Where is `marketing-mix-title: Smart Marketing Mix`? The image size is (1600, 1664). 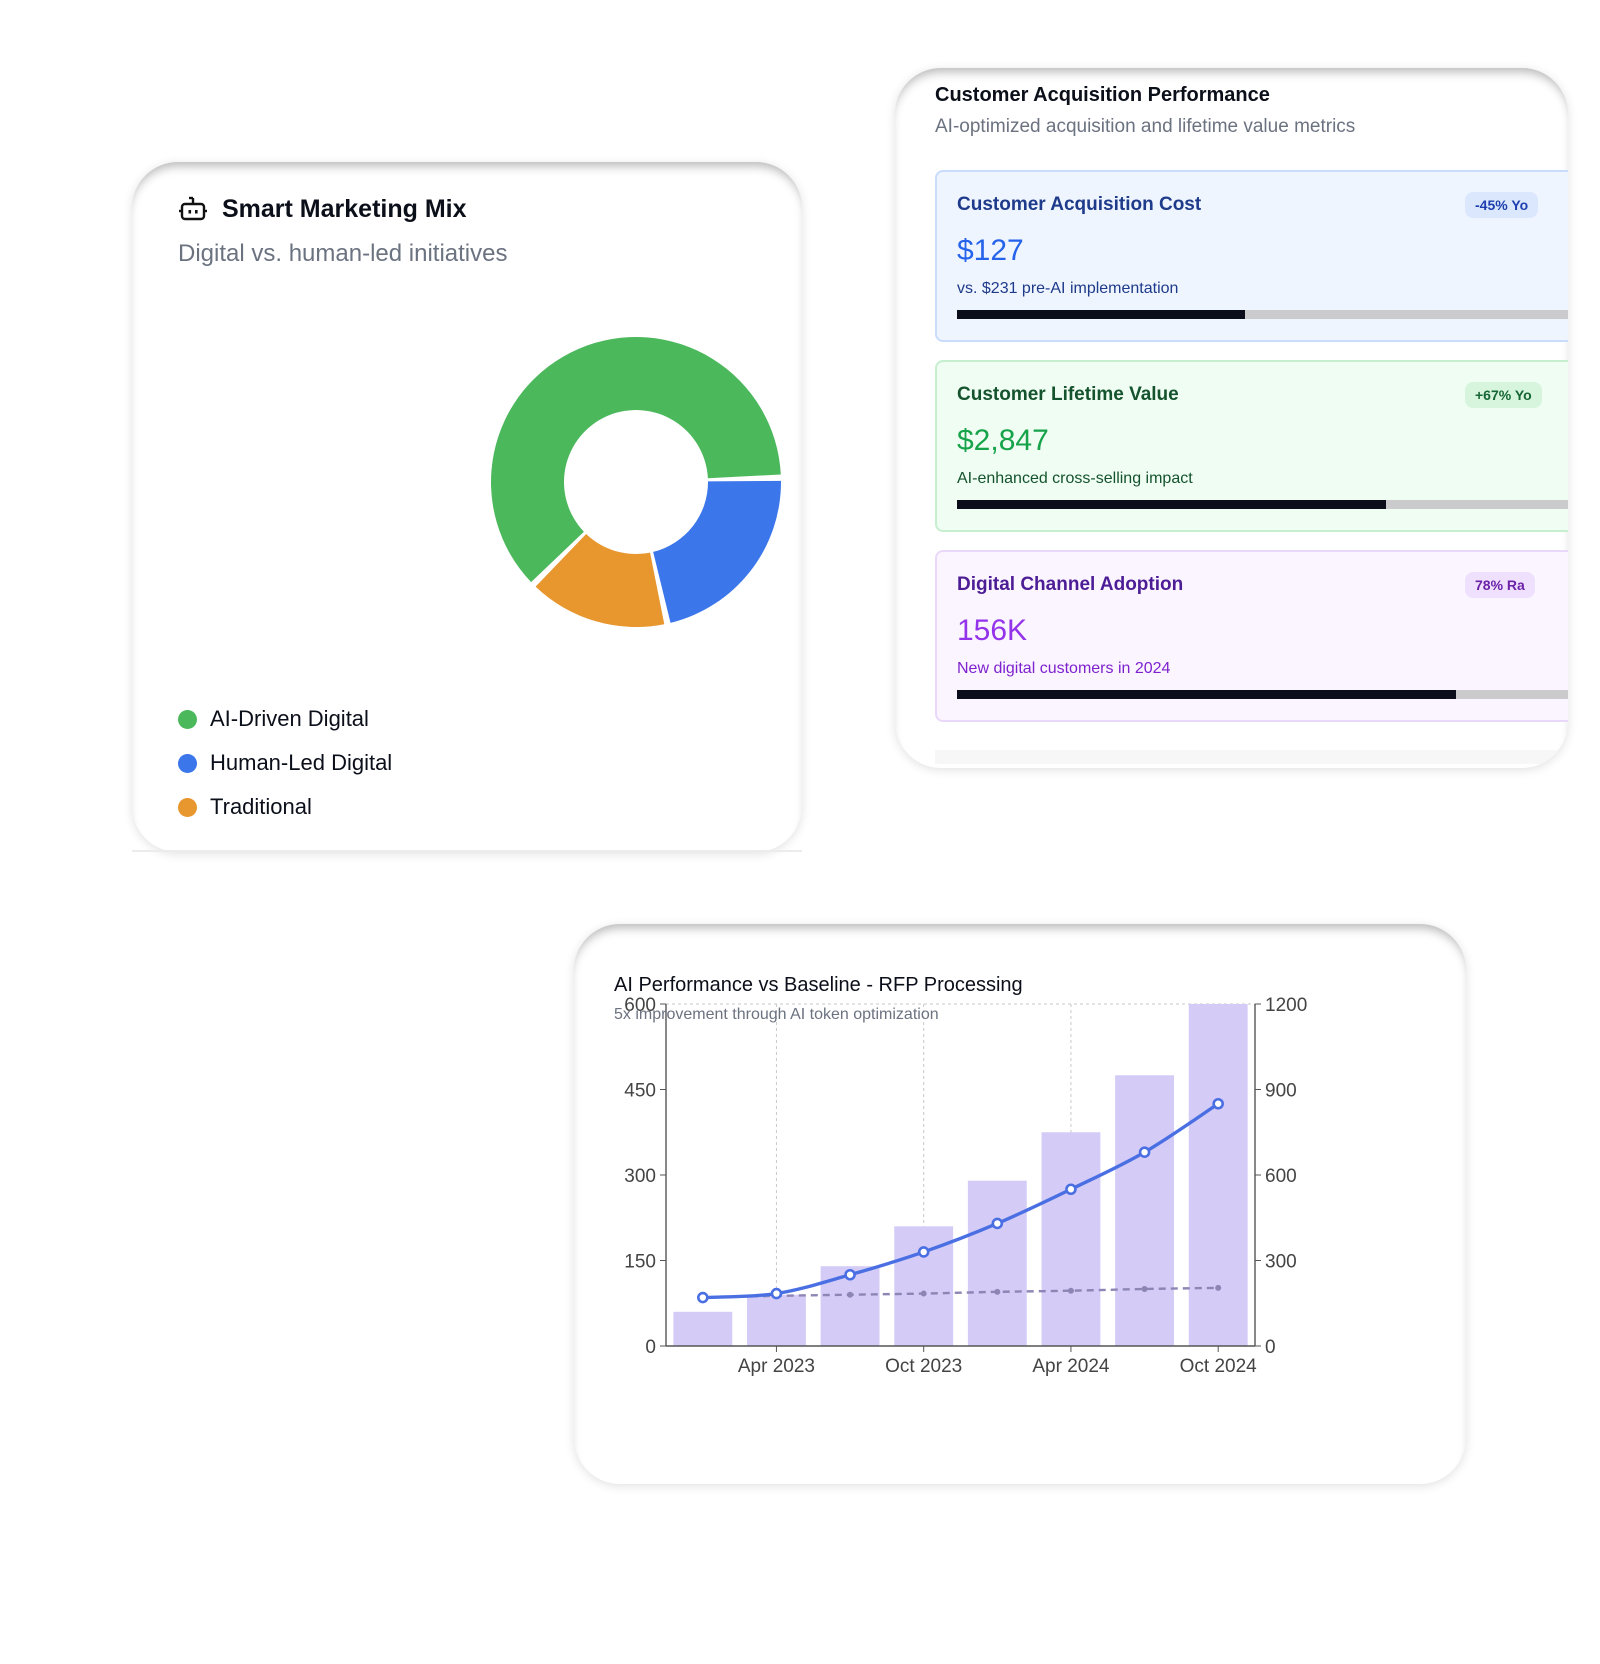 marketing-mix-title: Smart Marketing Mix is located at coordinates (344, 208).